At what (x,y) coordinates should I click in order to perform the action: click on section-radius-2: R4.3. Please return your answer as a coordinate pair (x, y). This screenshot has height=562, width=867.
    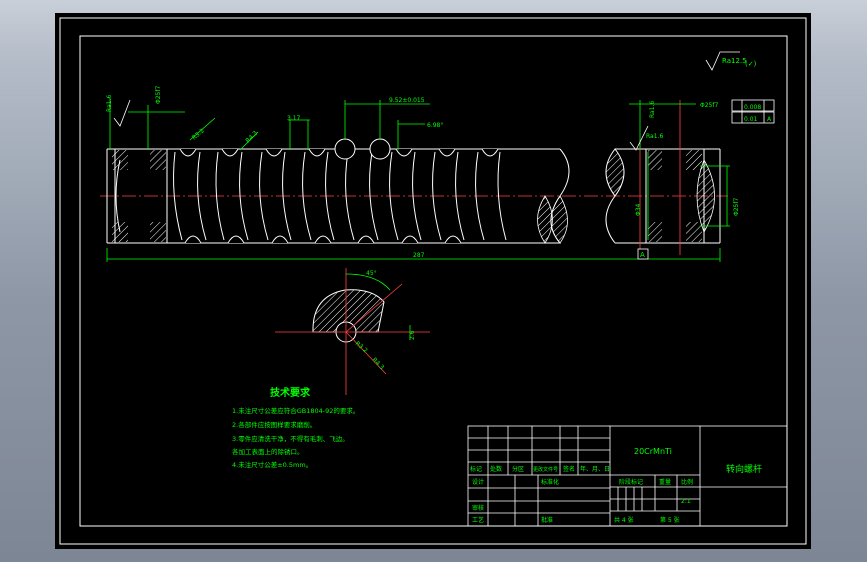
    Looking at the image, I should click on (378, 363).